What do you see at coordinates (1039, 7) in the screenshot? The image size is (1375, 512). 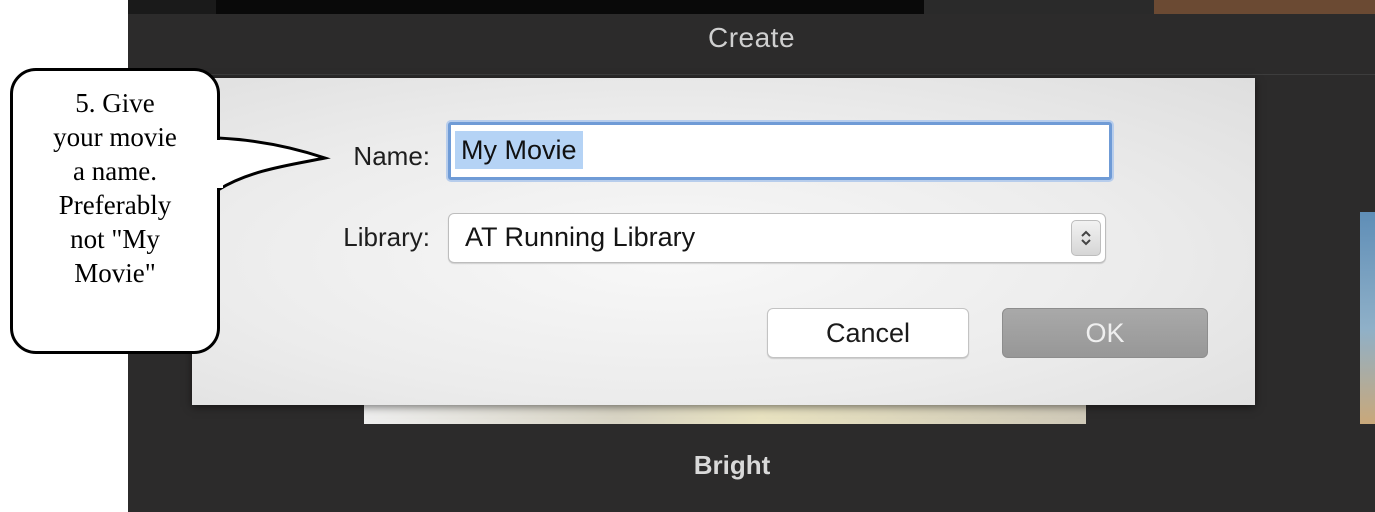 I see `top-strip-mid` at bounding box center [1039, 7].